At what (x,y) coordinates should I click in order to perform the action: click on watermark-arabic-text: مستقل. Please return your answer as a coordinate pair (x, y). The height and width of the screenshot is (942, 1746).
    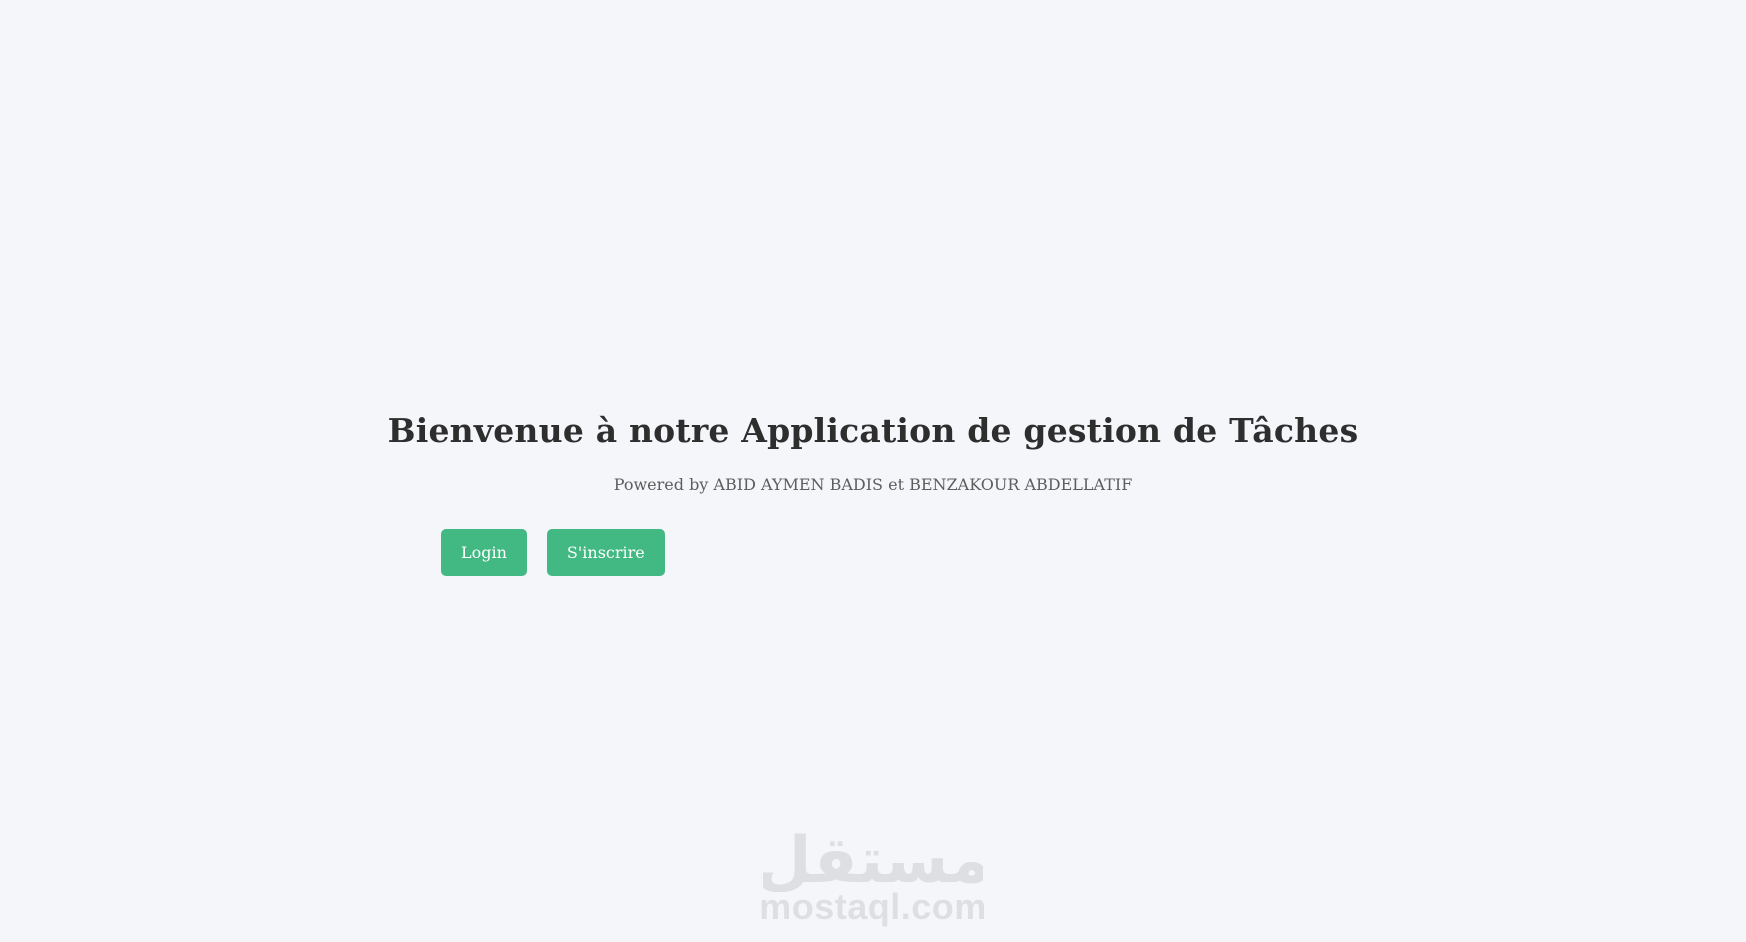
    Looking at the image, I should click on (873, 858).